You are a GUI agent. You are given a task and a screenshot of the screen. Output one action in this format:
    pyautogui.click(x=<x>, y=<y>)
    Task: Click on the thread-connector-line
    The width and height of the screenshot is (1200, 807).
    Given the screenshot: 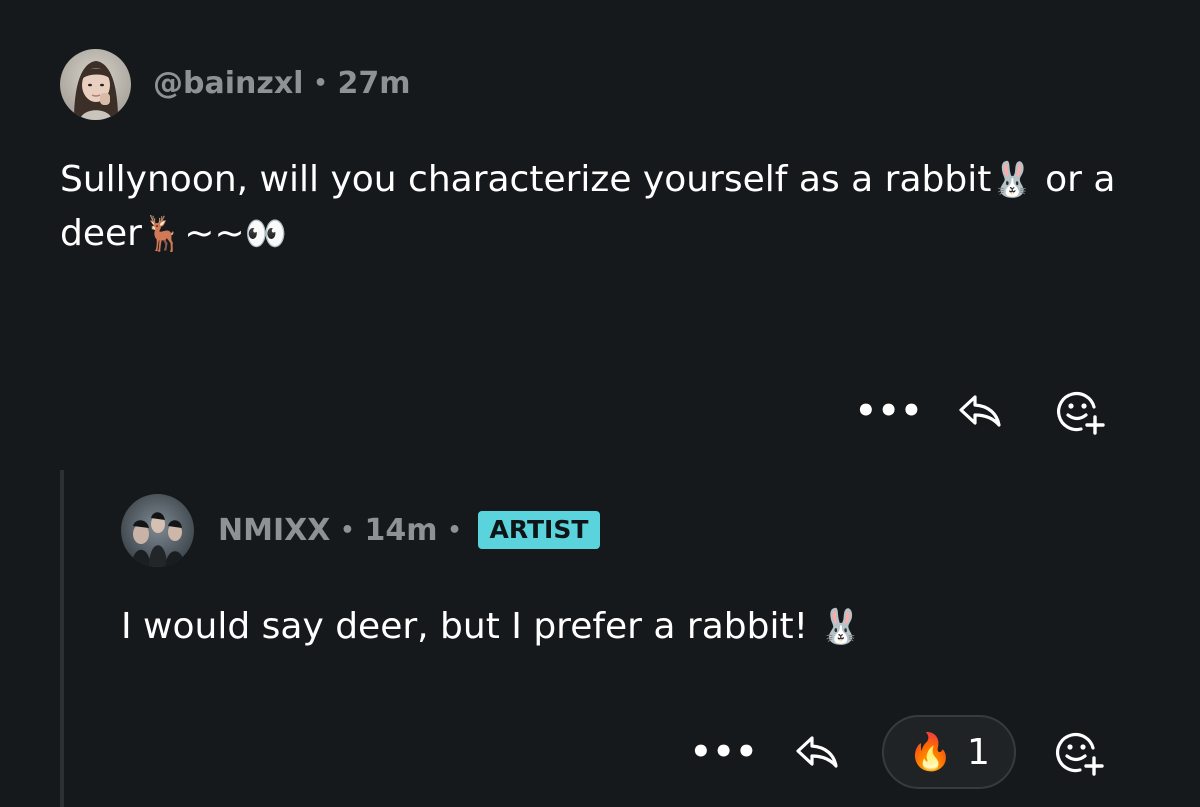 What is the action you would take?
    pyautogui.click(x=62, y=638)
    